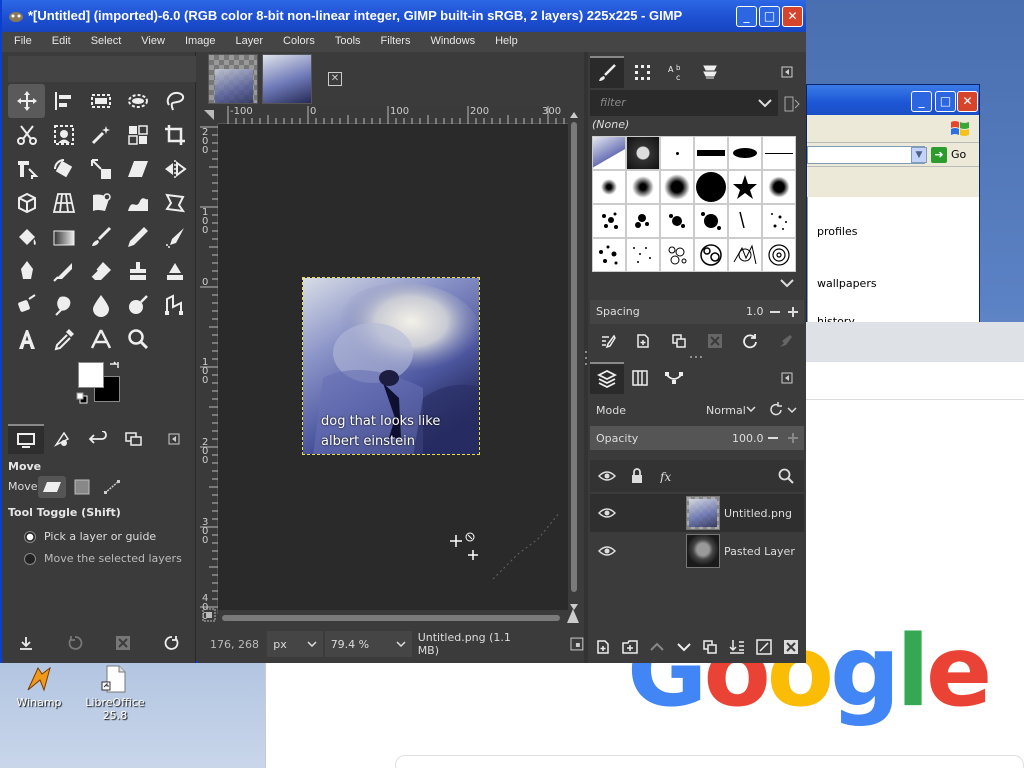 The height and width of the screenshot is (768, 1024). What do you see at coordinates (90, 536) in the screenshot?
I see `radio-pick-layer: Pick a layer or guide` at bounding box center [90, 536].